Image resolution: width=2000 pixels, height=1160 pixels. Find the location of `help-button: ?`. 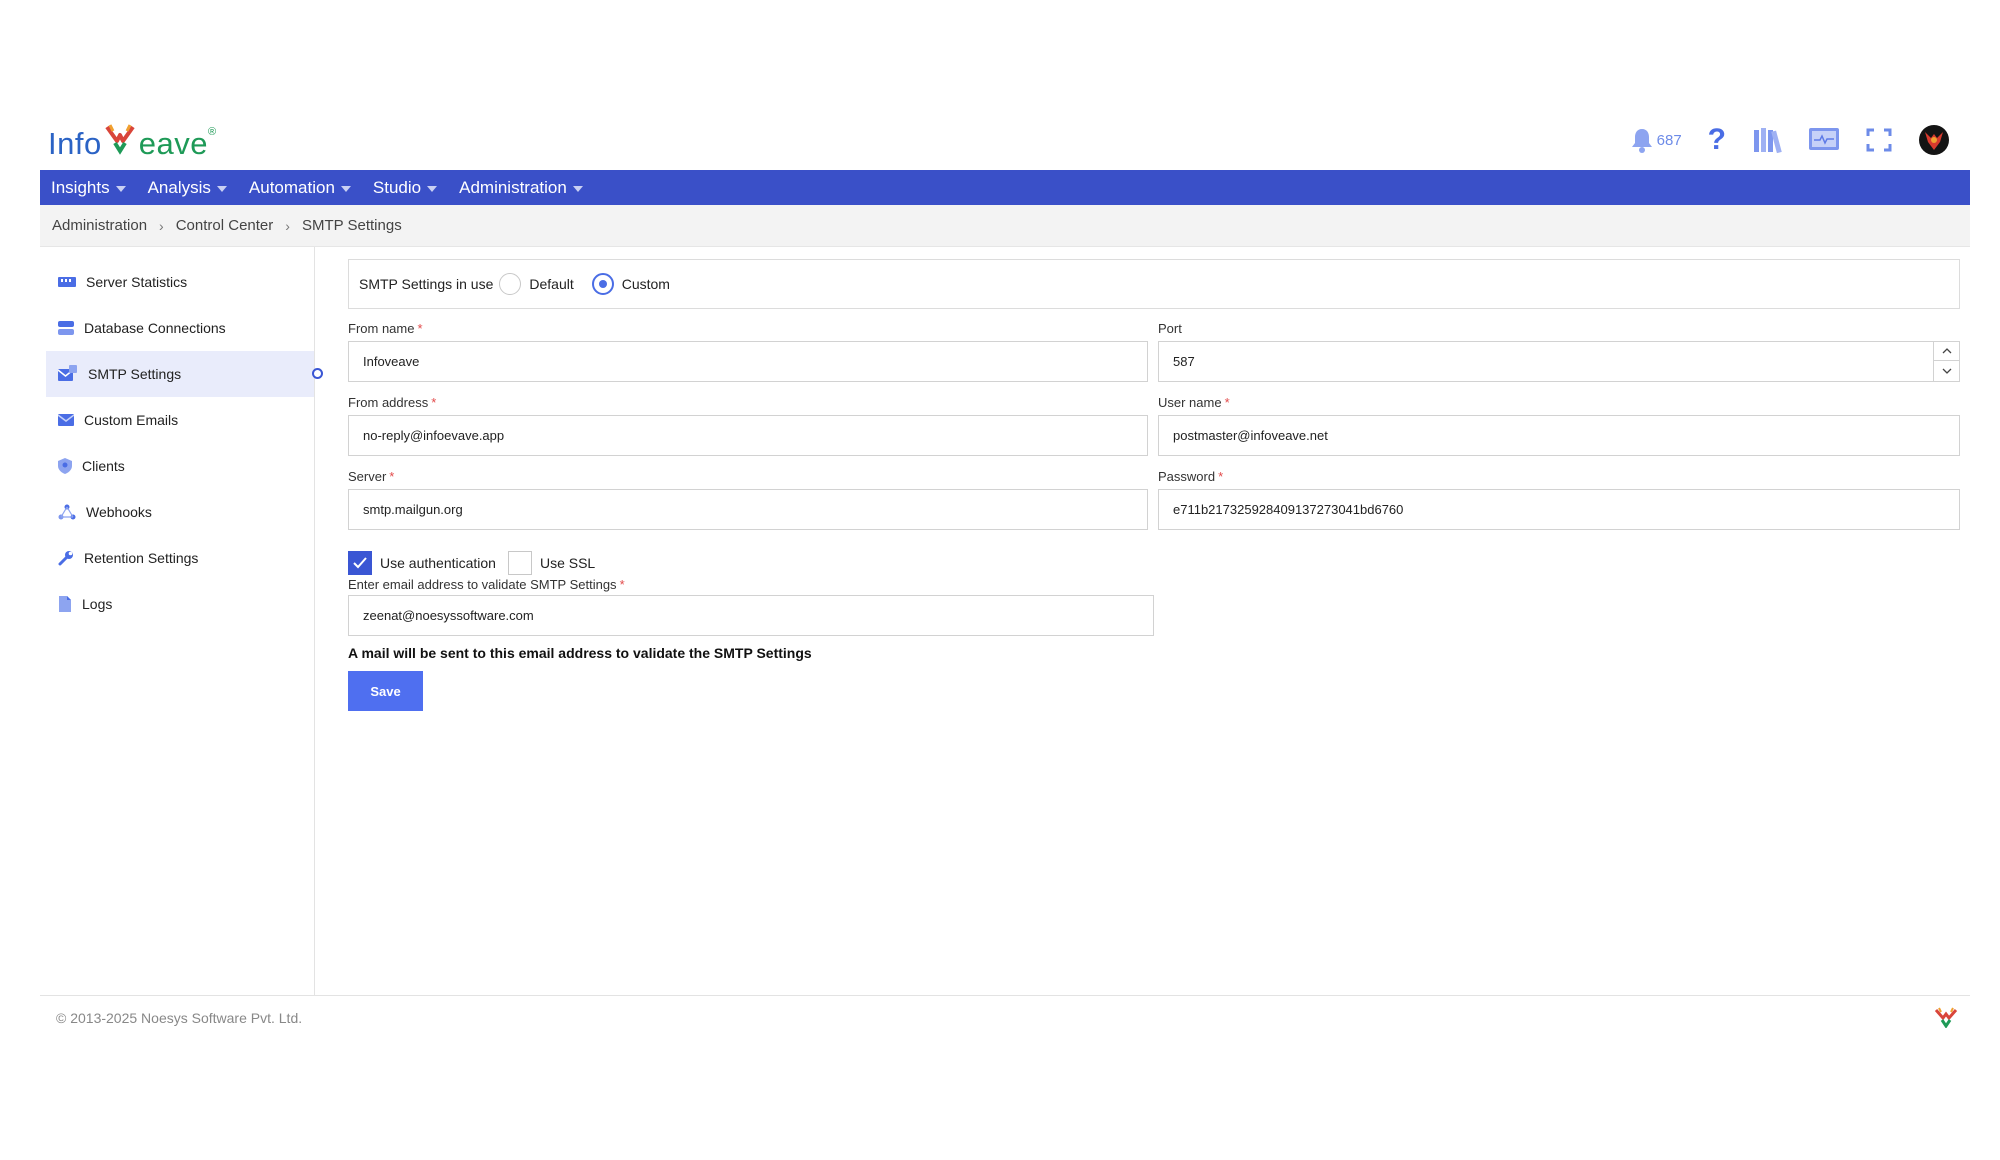

help-button: ? is located at coordinates (1717, 140).